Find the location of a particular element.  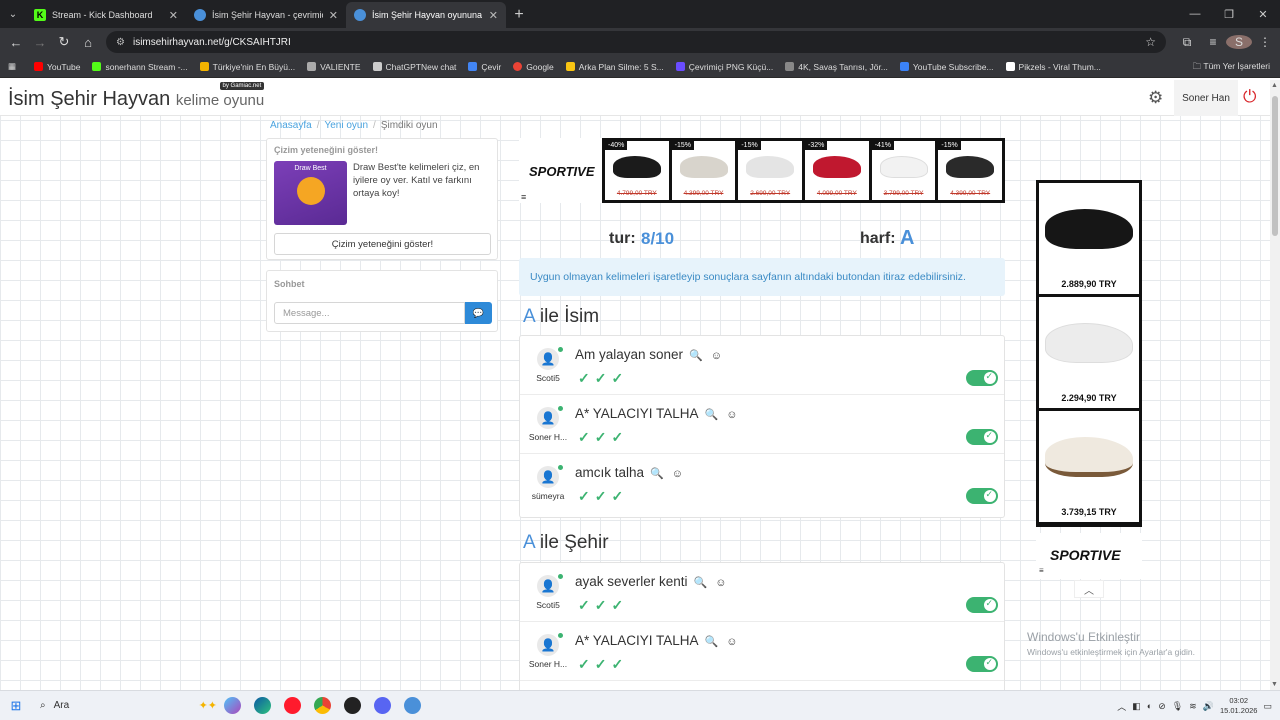

notification-icon: ▭ is located at coordinates (1267, 706).